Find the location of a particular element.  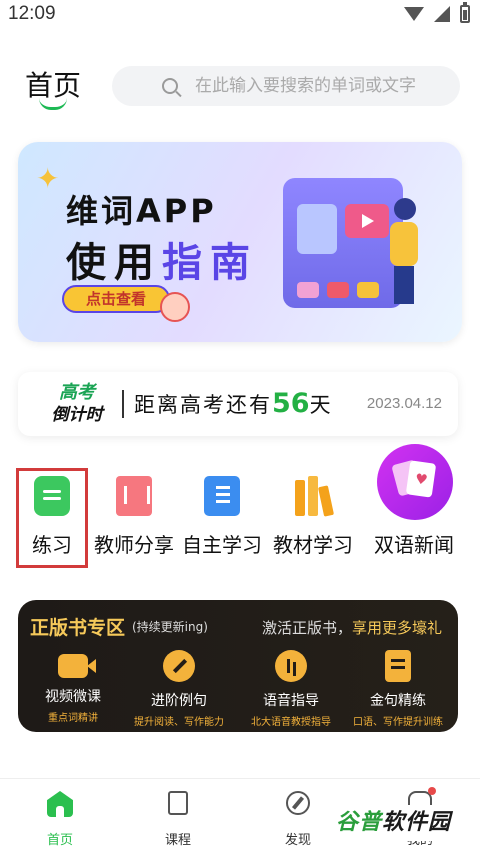

book-zone-item-sentences: 进阶例句 提升阅读、写作能力 is located at coordinates (179, 689).